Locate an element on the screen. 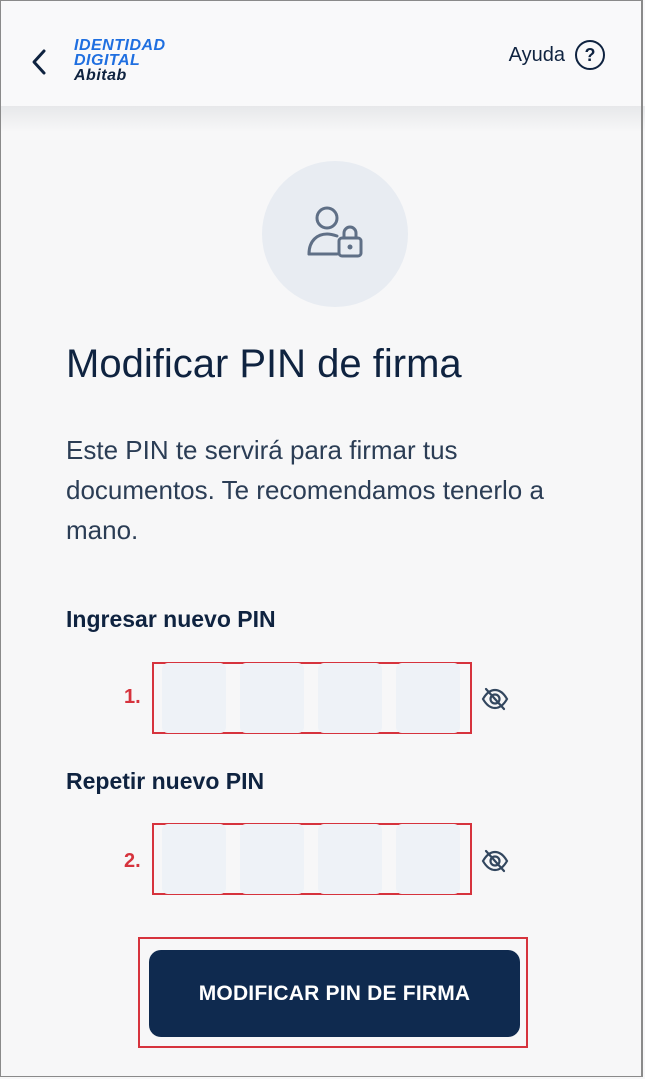 This screenshot has height=1079, width=645. logo-line-digital: DIGITAL is located at coordinates (107, 60).